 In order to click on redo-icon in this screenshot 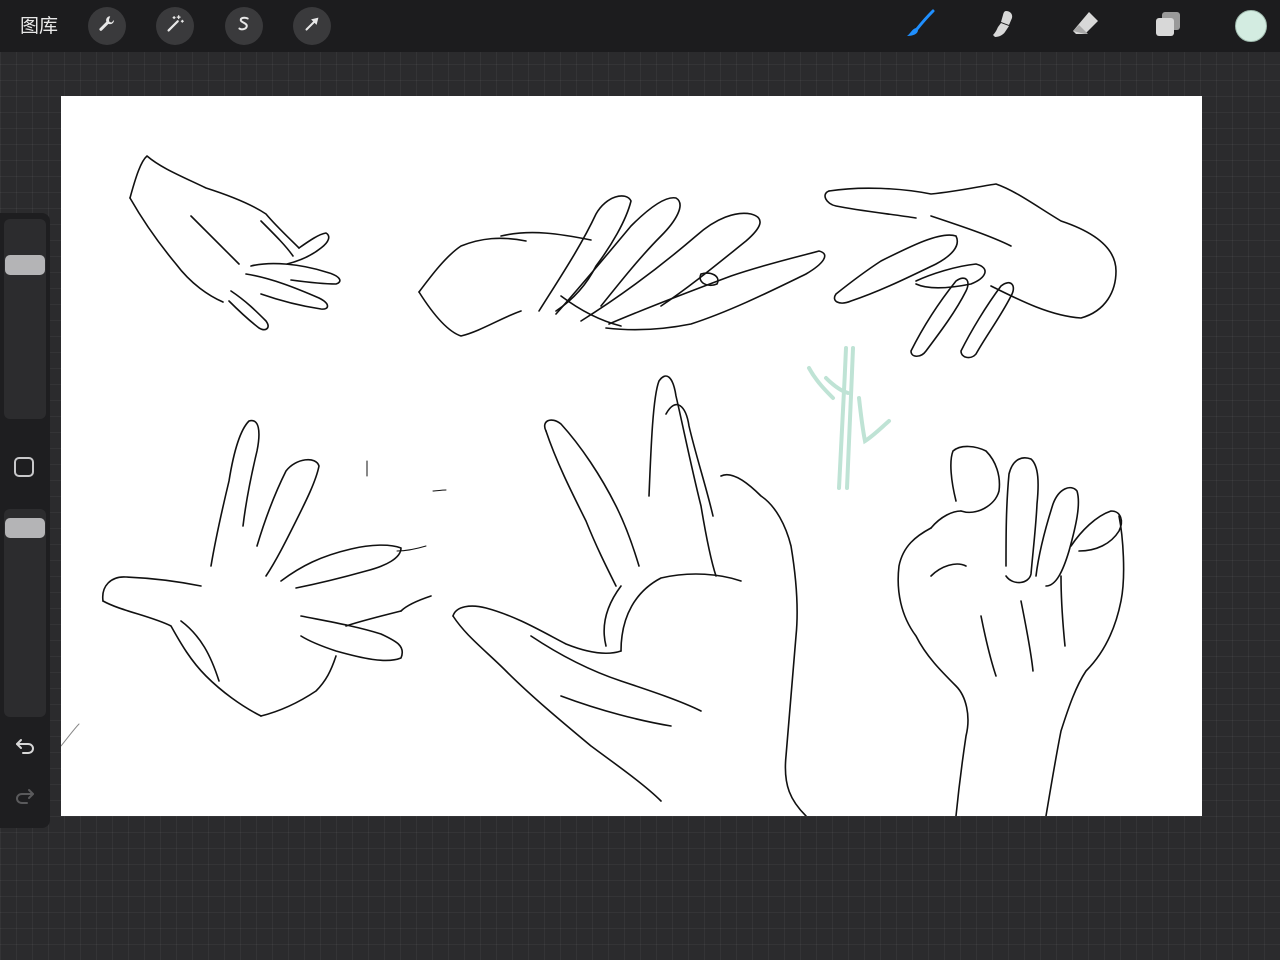, I will do `click(25, 797)`.